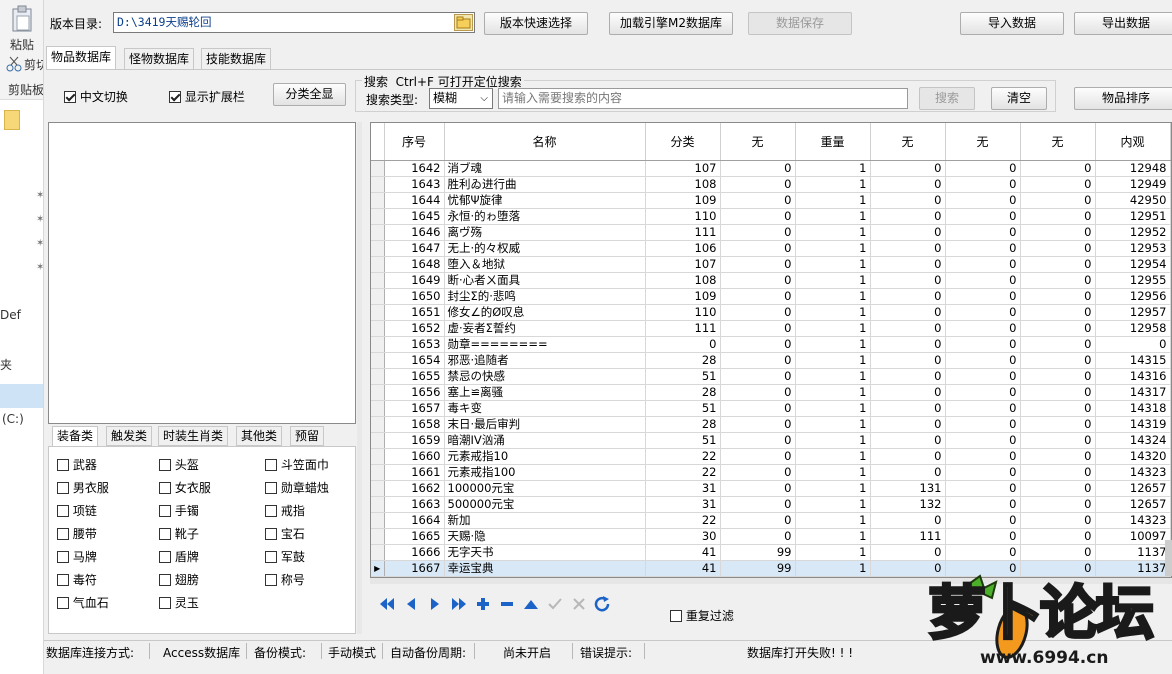  I want to click on table-row: 1660 元素戒指10 22 0 1 0 0 0 14320, so click(771, 456).